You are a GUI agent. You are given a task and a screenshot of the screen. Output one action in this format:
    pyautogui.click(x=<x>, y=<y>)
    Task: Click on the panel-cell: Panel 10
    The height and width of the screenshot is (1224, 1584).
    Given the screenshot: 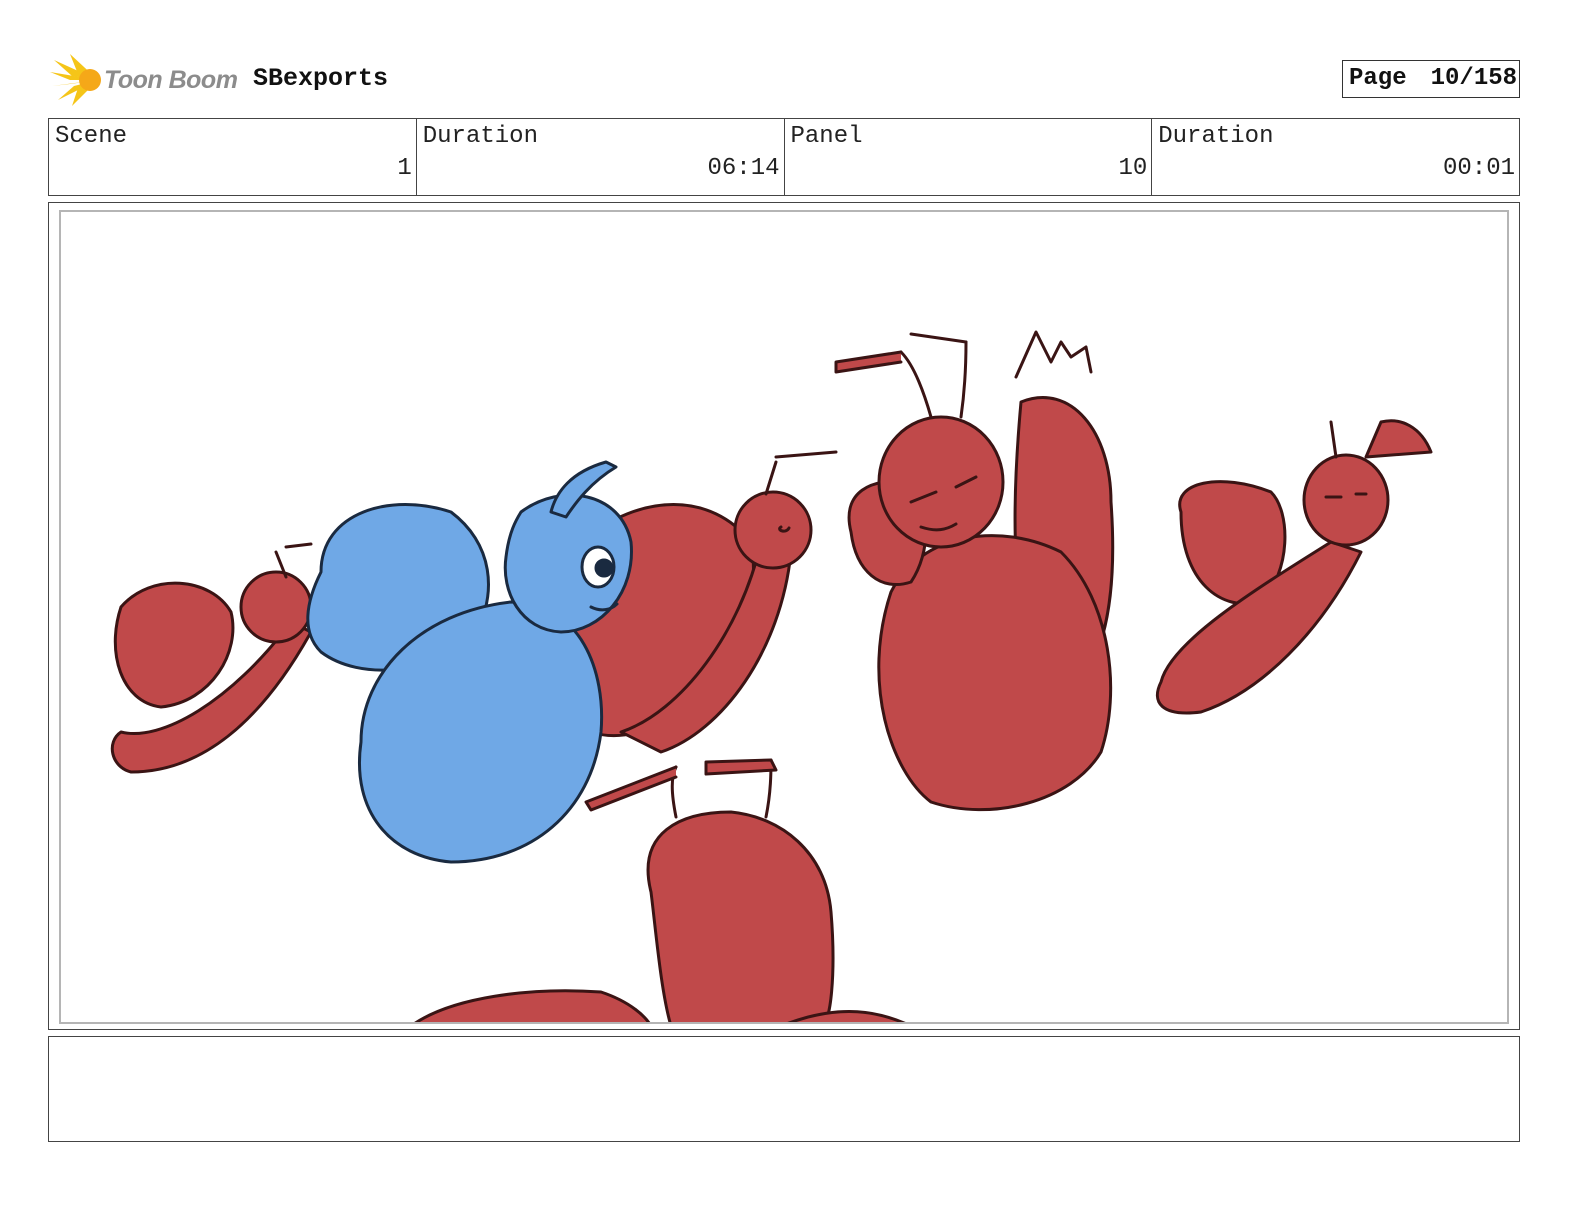 What is the action you would take?
    pyautogui.click(x=969, y=157)
    